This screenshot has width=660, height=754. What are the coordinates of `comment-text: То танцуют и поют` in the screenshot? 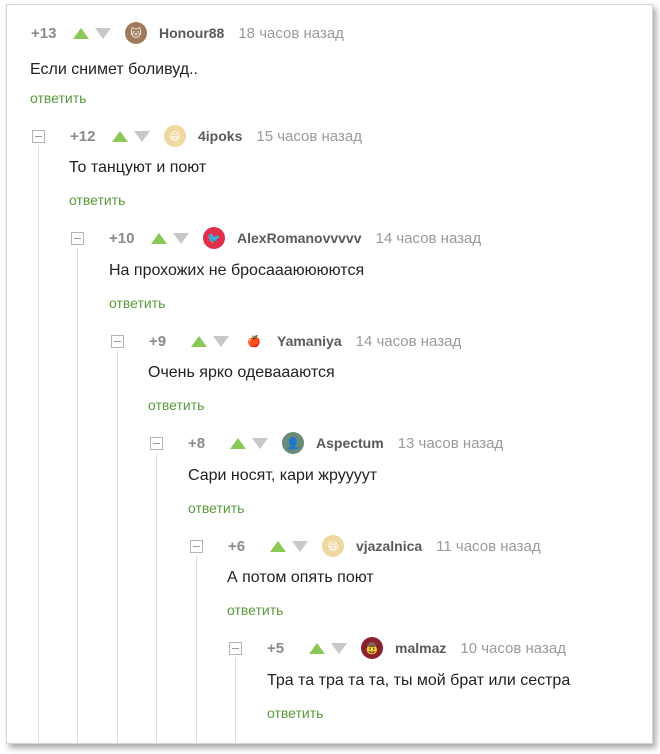 It's located at (138, 167).